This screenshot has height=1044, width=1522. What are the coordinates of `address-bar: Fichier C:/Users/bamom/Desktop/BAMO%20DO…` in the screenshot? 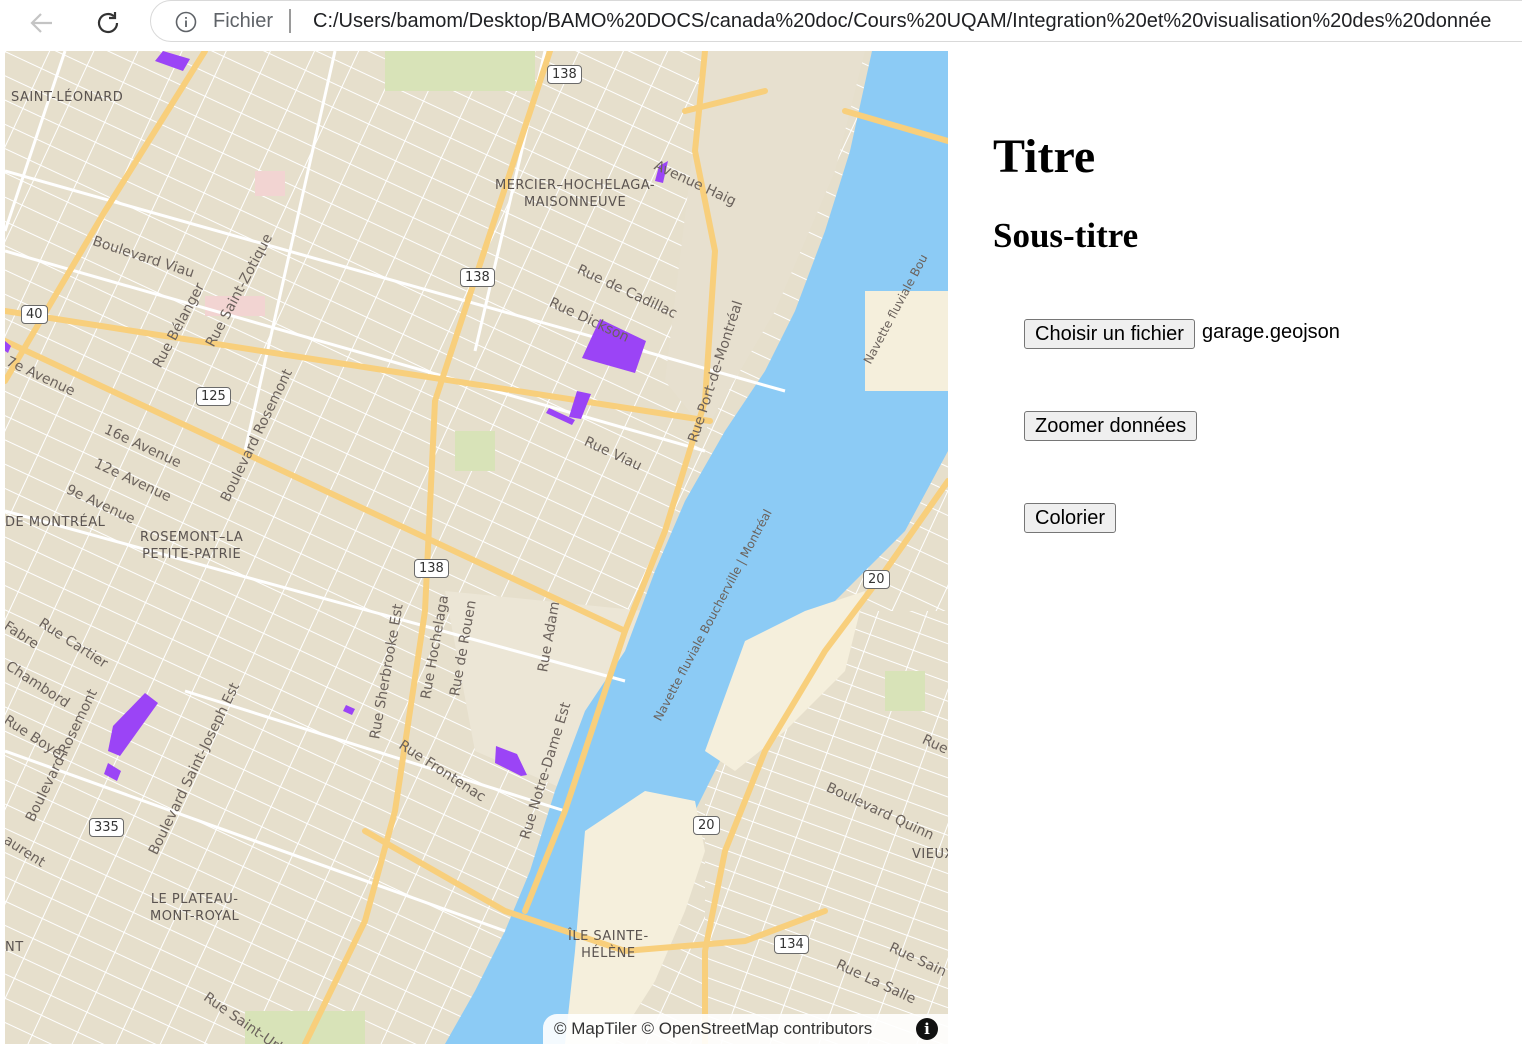 It's located at (836, 21).